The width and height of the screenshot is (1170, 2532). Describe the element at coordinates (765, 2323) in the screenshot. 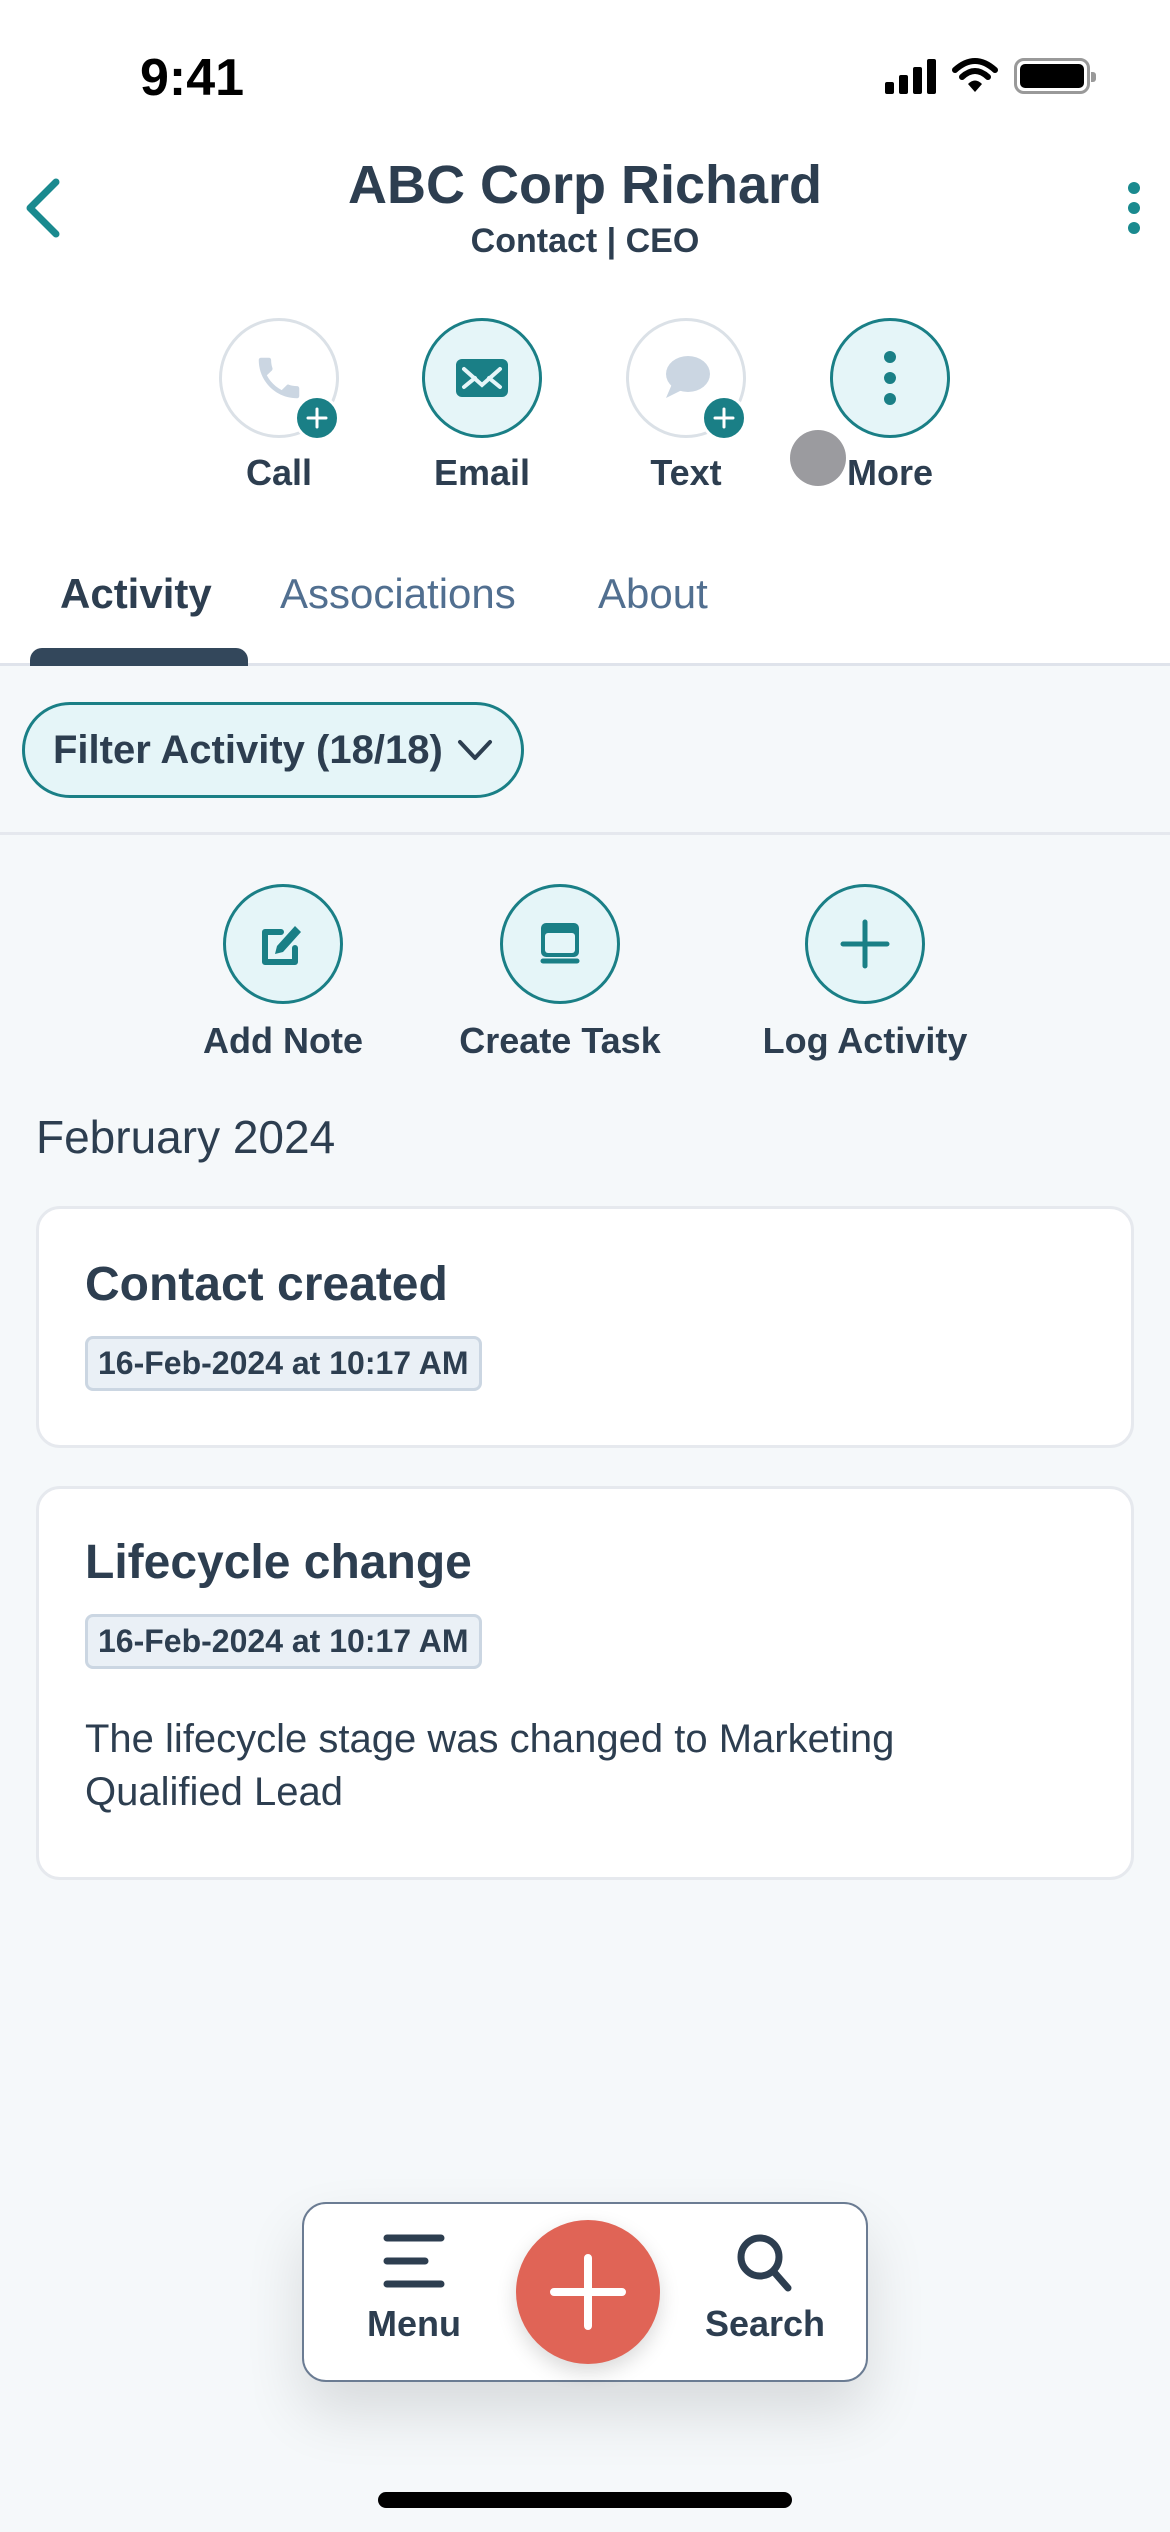

I see `search-label: Search` at that location.